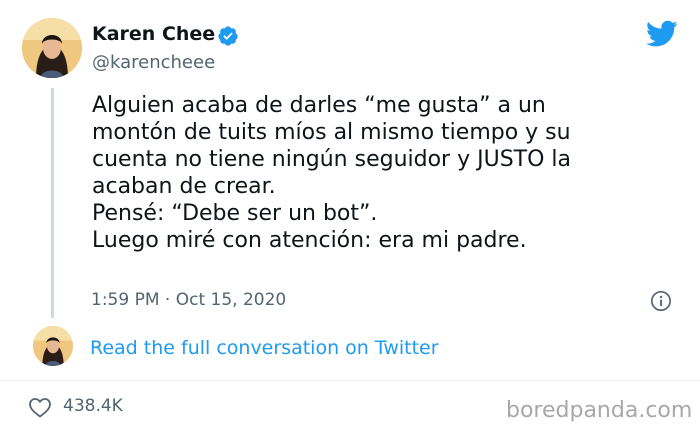  What do you see at coordinates (231, 300) in the screenshot?
I see `tweet-date: Oct 15, 2020` at bounding box center [231, 300].